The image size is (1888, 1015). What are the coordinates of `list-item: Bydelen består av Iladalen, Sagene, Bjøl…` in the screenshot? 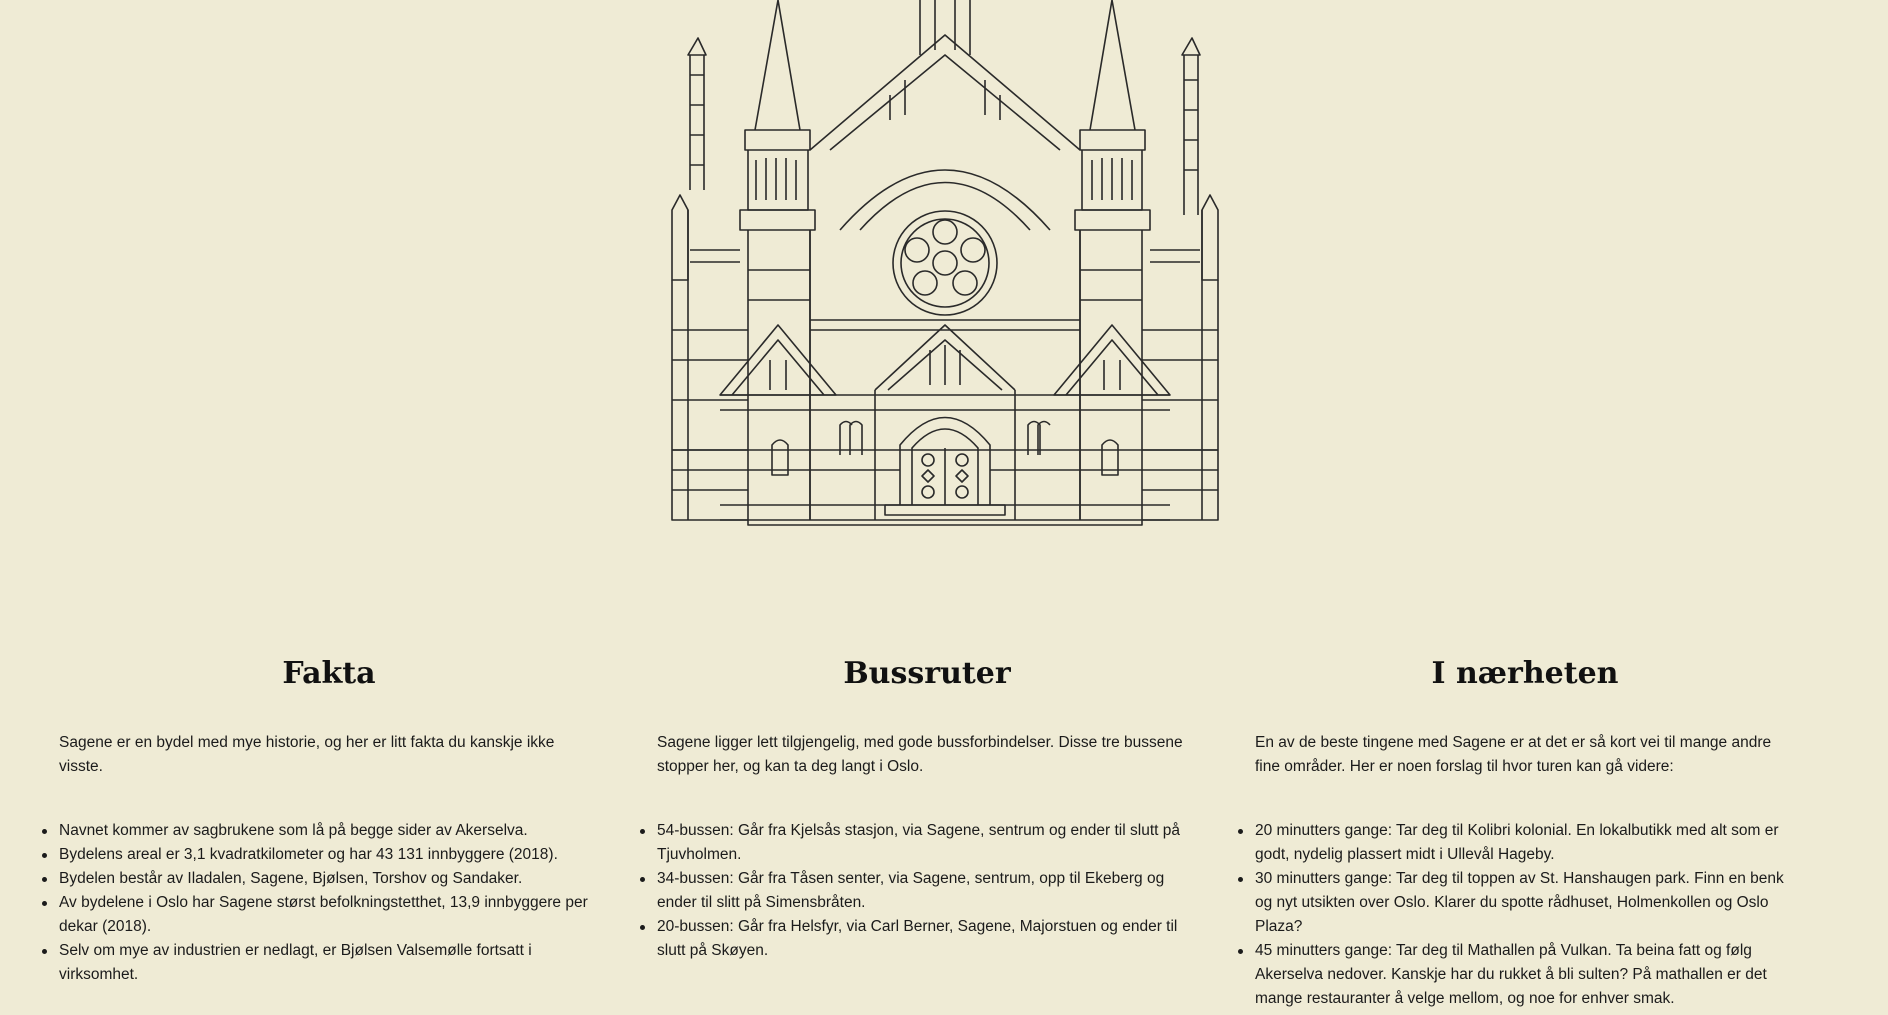 It's located at (320, 879).